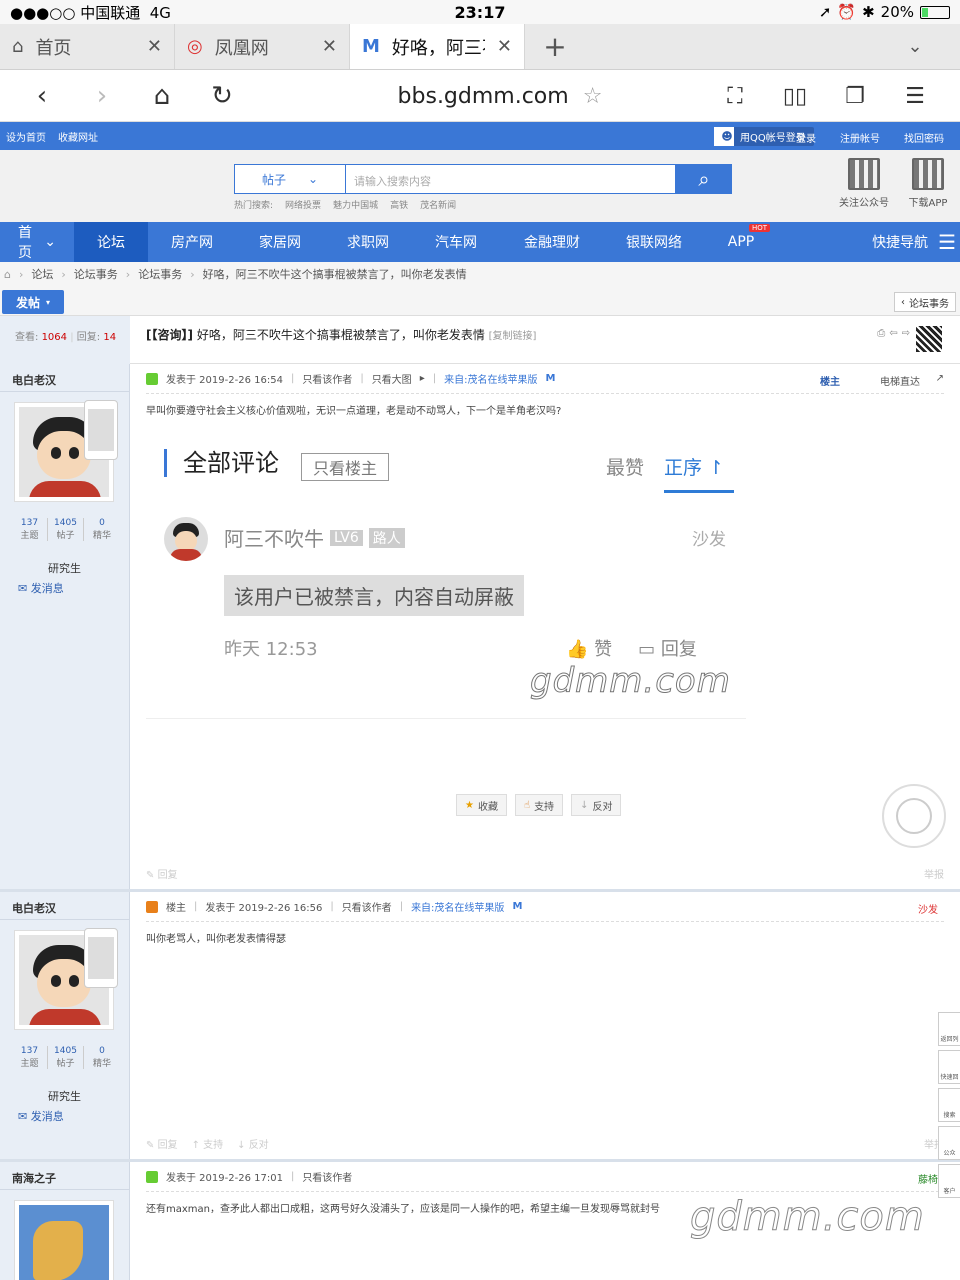 The height and width of the screenshot is (1280, 960). What do you see at coordinates (925, 302) in the screenshot?
I see `back-to-forum-button: ‹ 论坛事务` at bounding box center [925, 302].